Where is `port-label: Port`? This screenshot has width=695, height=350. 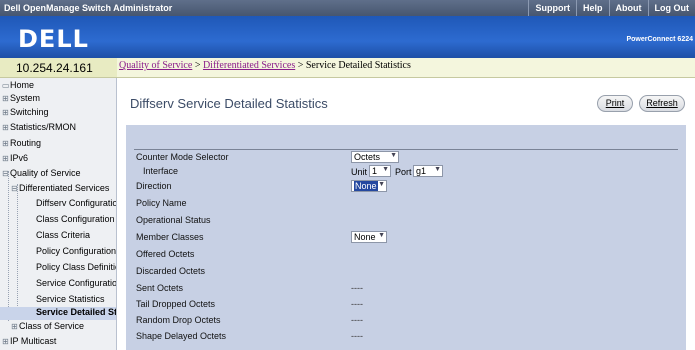 port-label: Port is located at coordinates (403, 172).